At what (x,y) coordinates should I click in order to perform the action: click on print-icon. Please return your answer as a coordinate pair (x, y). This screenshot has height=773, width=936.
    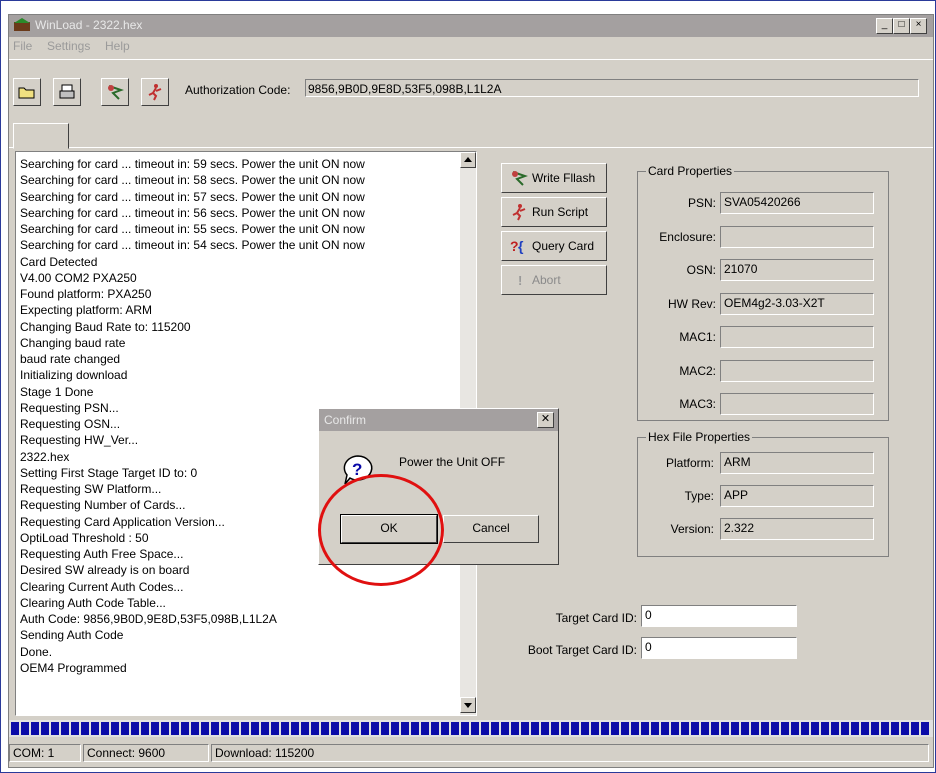
    Looking at the image, I should click on (67, 91).